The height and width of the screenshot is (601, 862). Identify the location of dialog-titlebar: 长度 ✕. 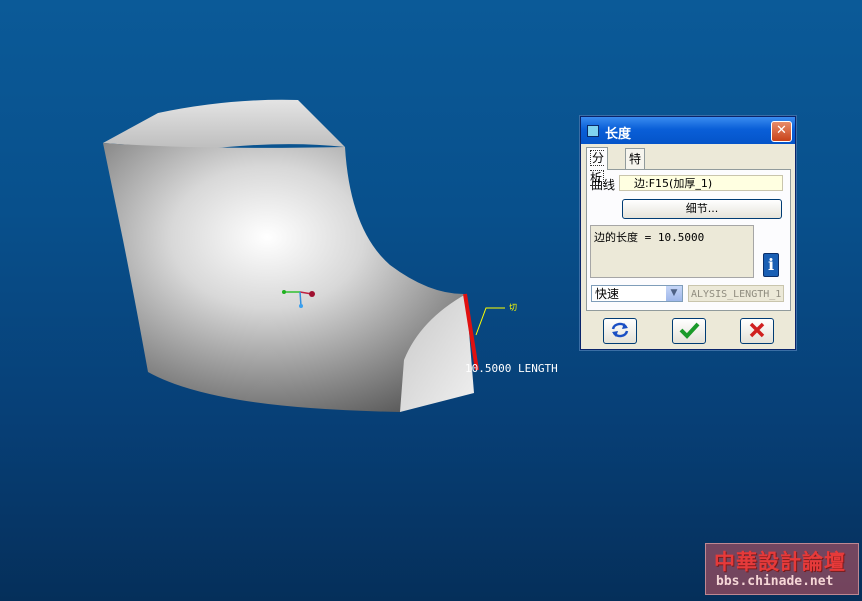
(688, 130).